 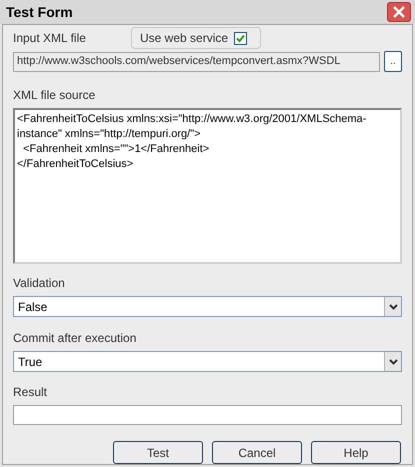 I want to click on dropdown: True, so click(x=207, y=361).